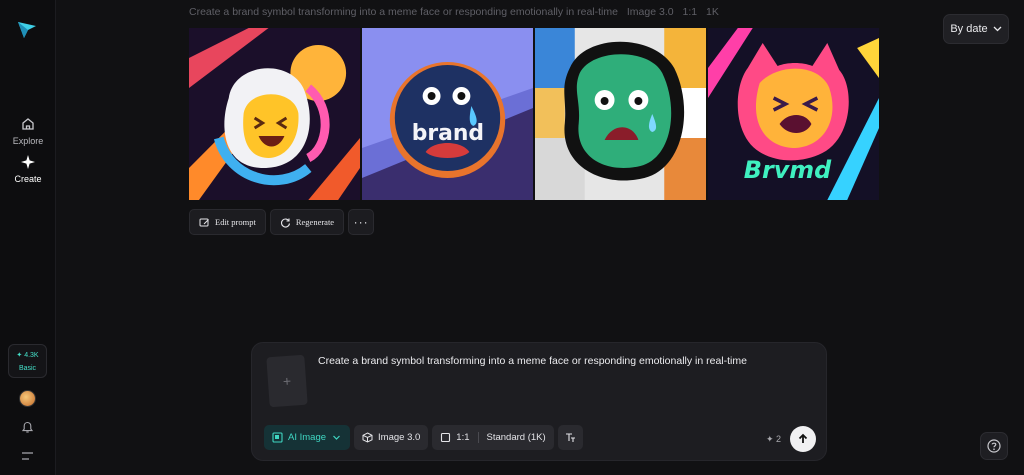 The image size is (1024, 475). I want to click on generated-image-2: brand, so click(447, 114).